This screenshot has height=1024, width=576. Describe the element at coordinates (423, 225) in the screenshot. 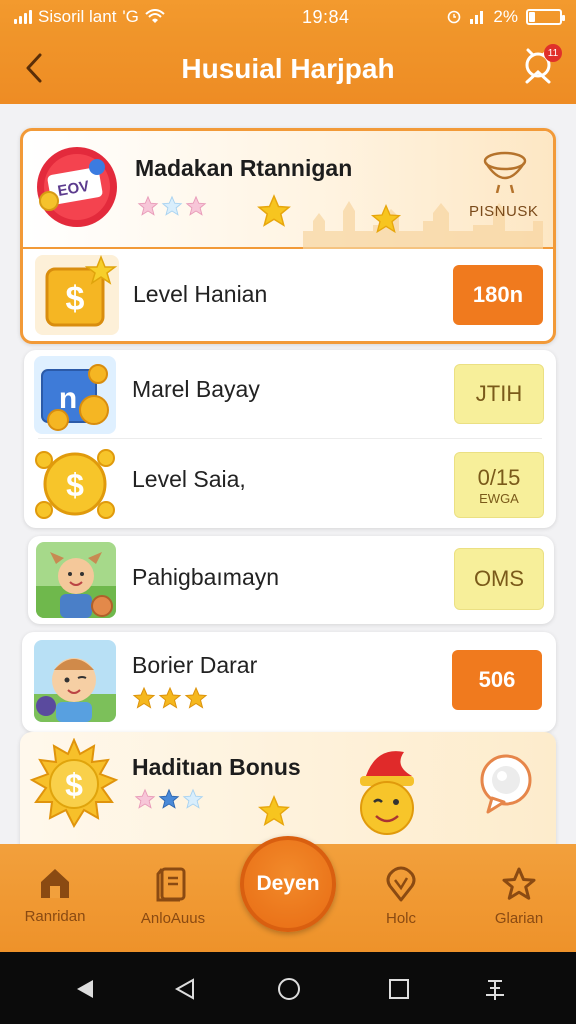

I see `skyline-decoration` at that location.